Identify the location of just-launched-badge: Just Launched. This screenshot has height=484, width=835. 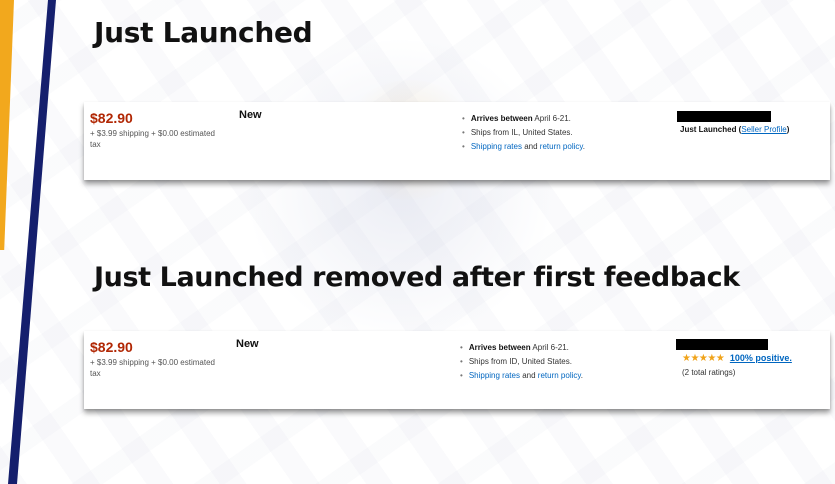
(708, 129).